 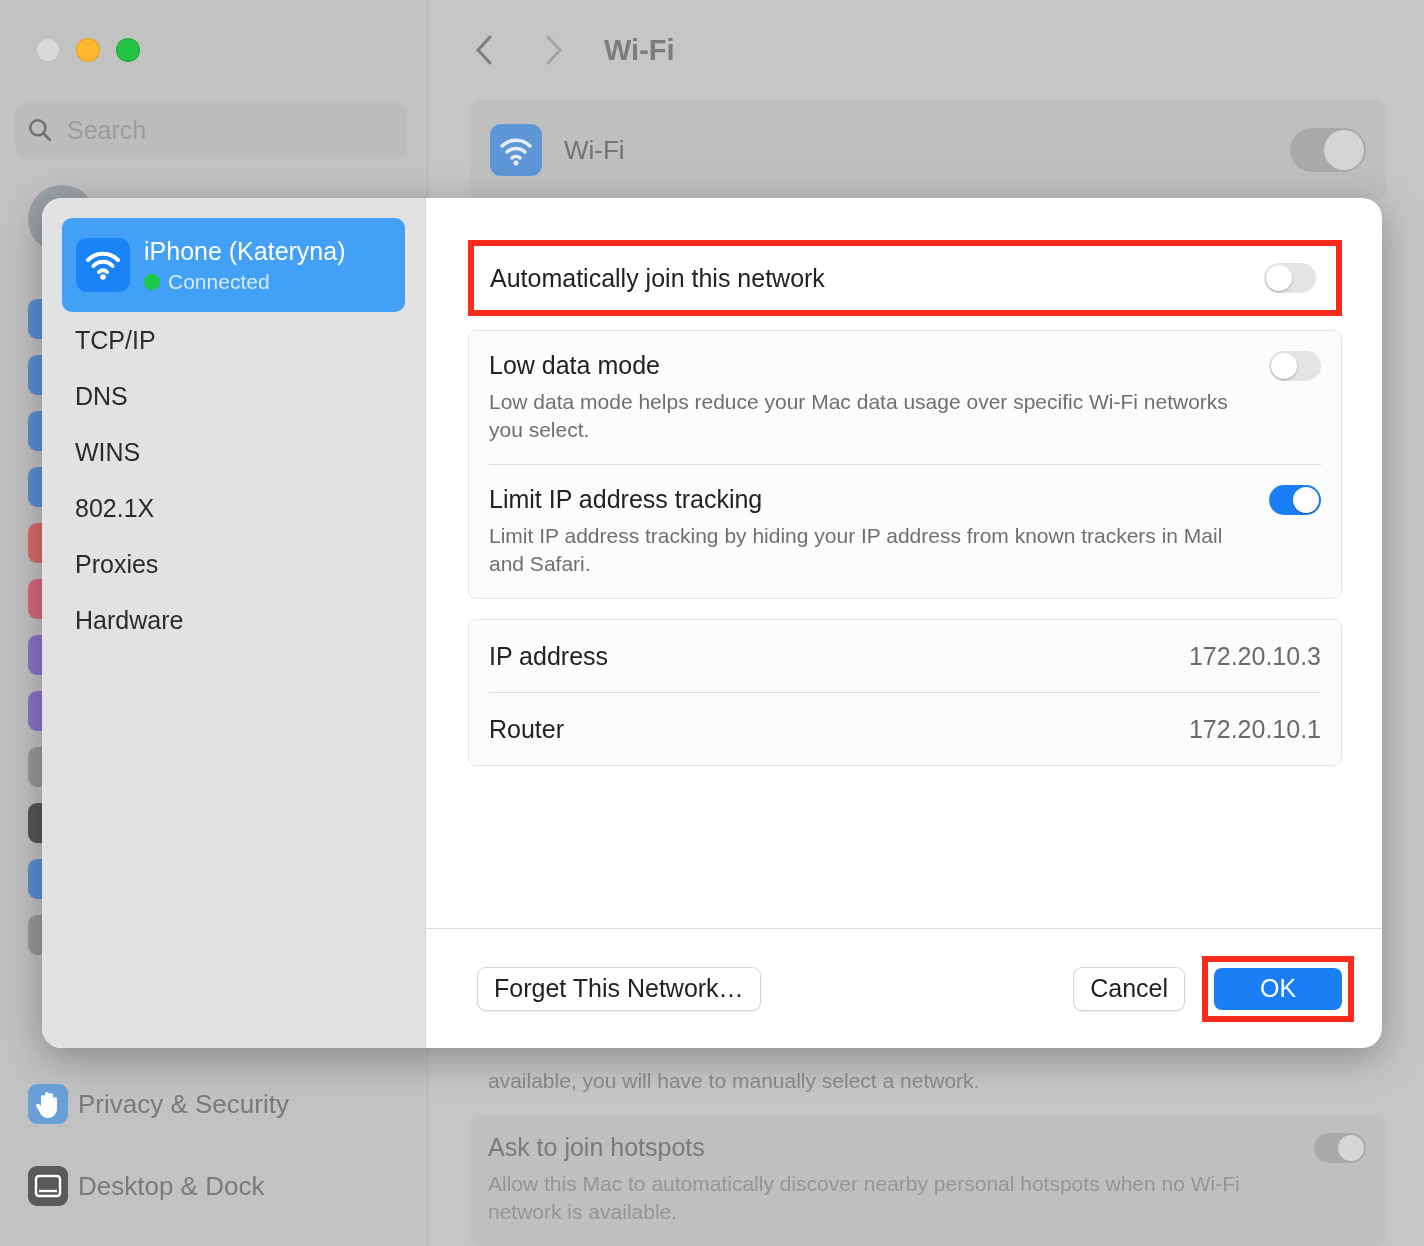 I want to click on info-value: 172.20.10.3, so click(x=1254, y=656).